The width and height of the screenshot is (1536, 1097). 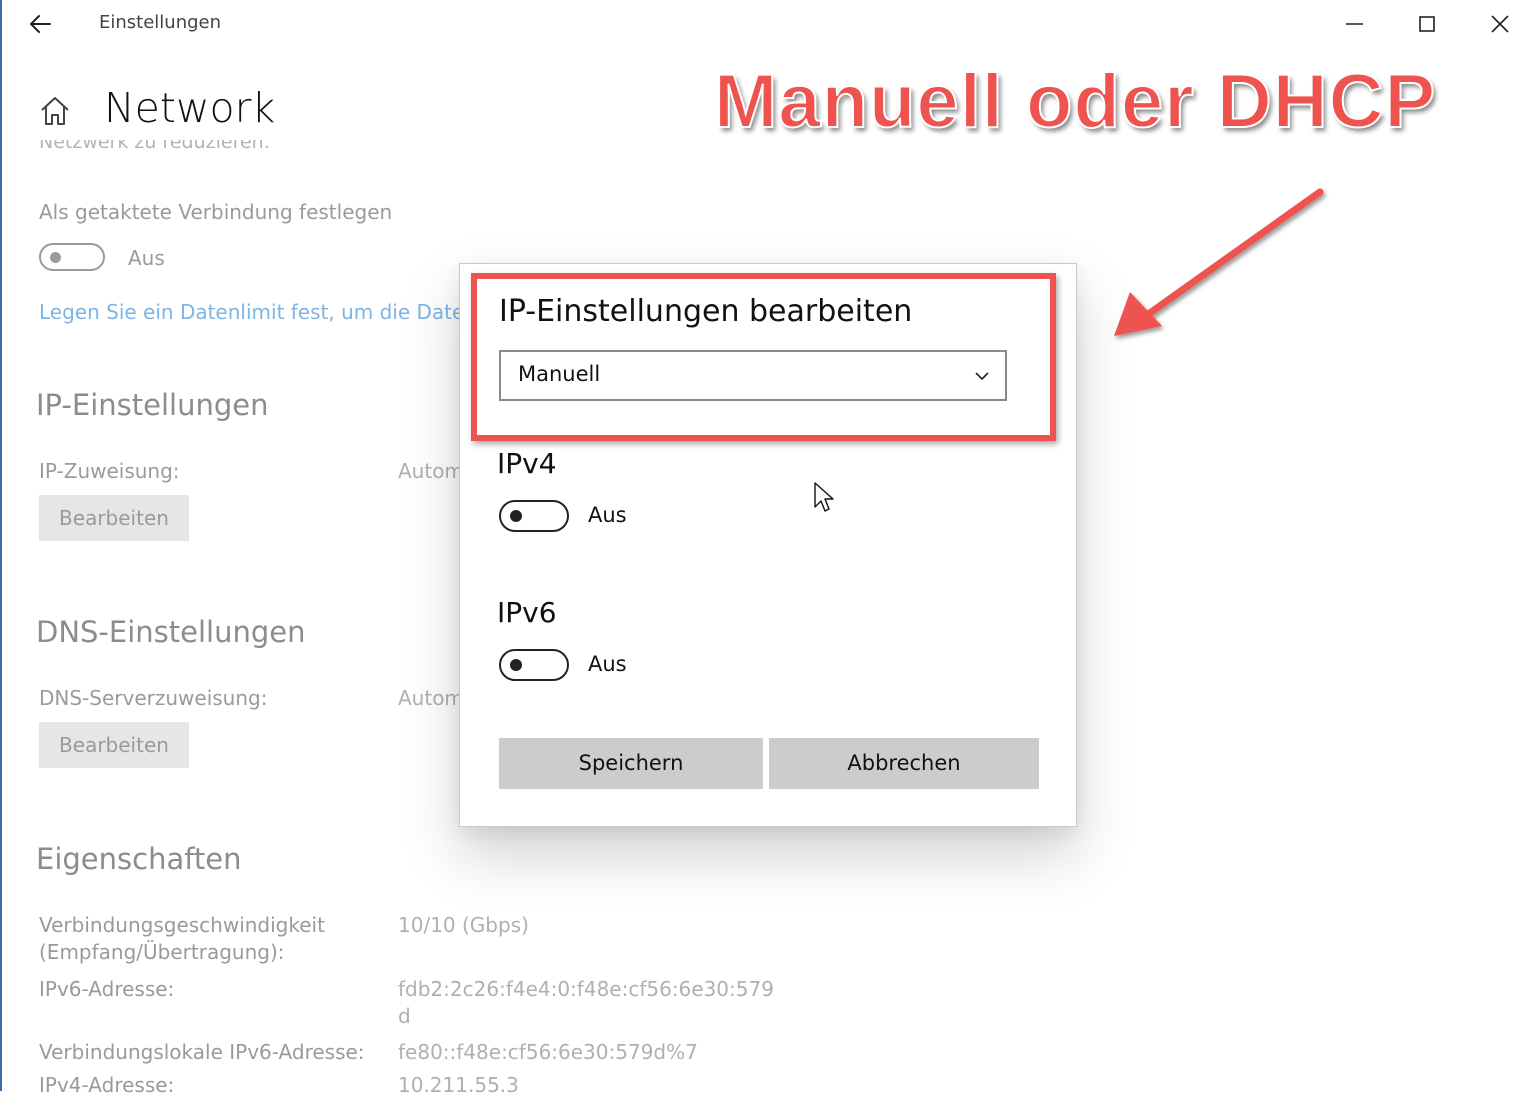 What do you see at coordinates (55, 111) in the screenshot?
I see `home-icon` at bounding box center [55, 111].